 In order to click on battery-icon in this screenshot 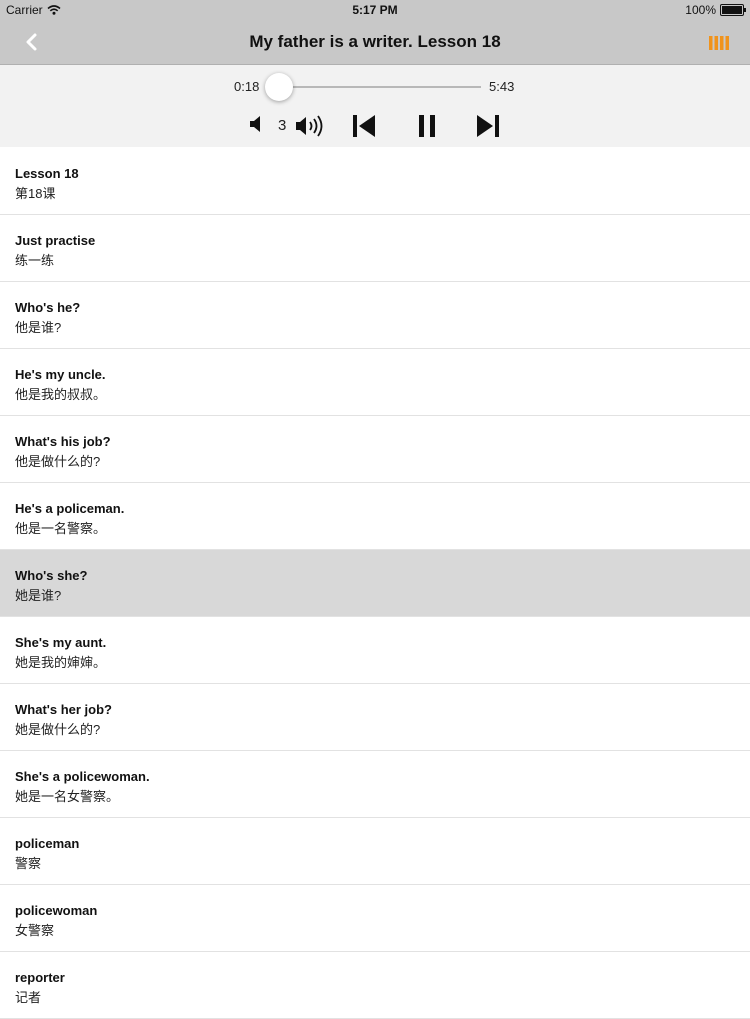, I will do `click(733, 10)`.